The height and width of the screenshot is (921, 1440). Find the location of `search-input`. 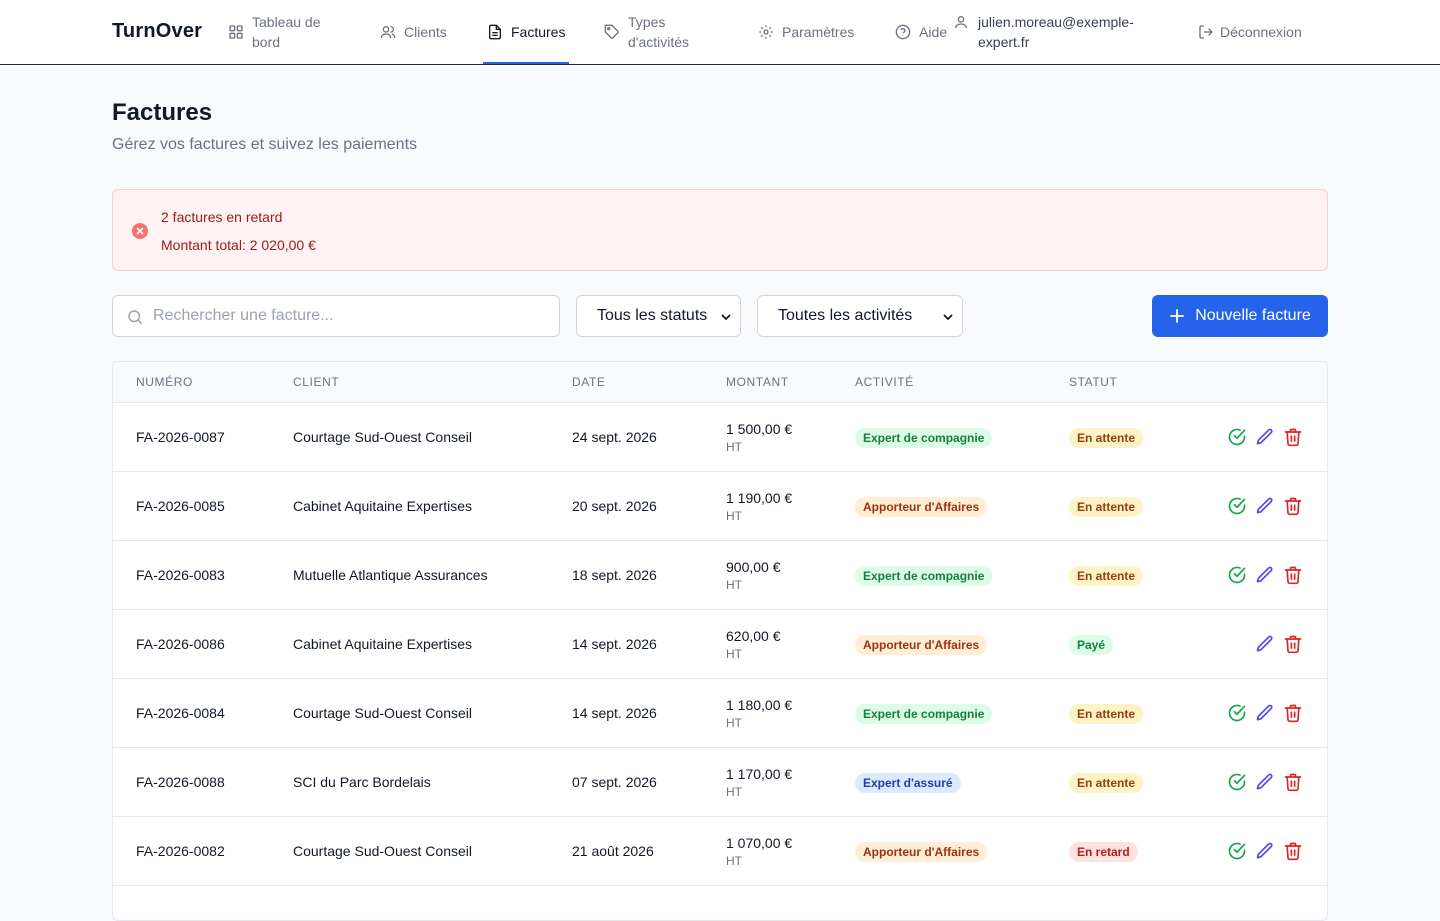

search-input is located at coordinates (351, 316).